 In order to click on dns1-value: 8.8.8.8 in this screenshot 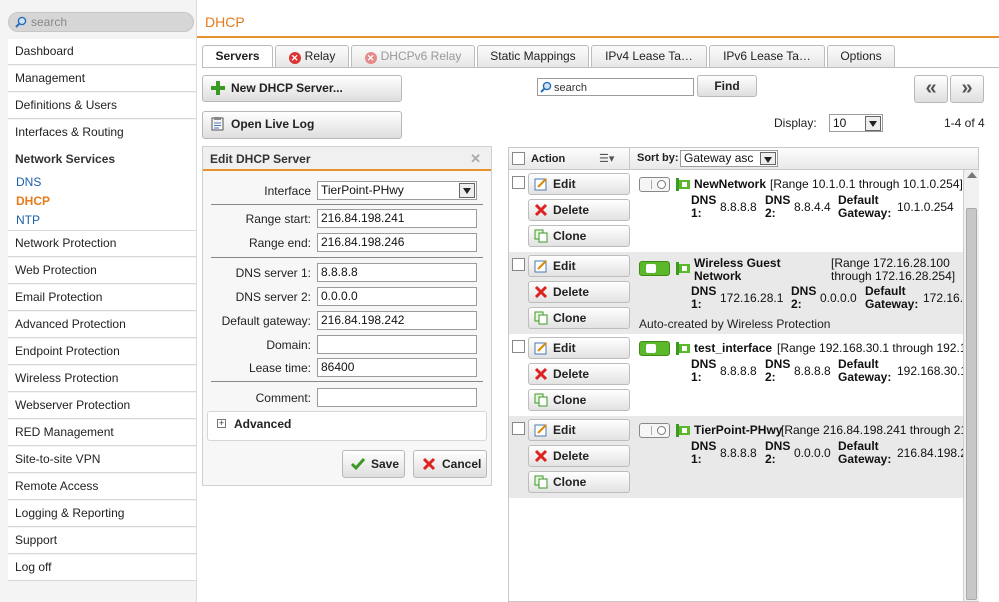, I will do `click(738, 453)`.